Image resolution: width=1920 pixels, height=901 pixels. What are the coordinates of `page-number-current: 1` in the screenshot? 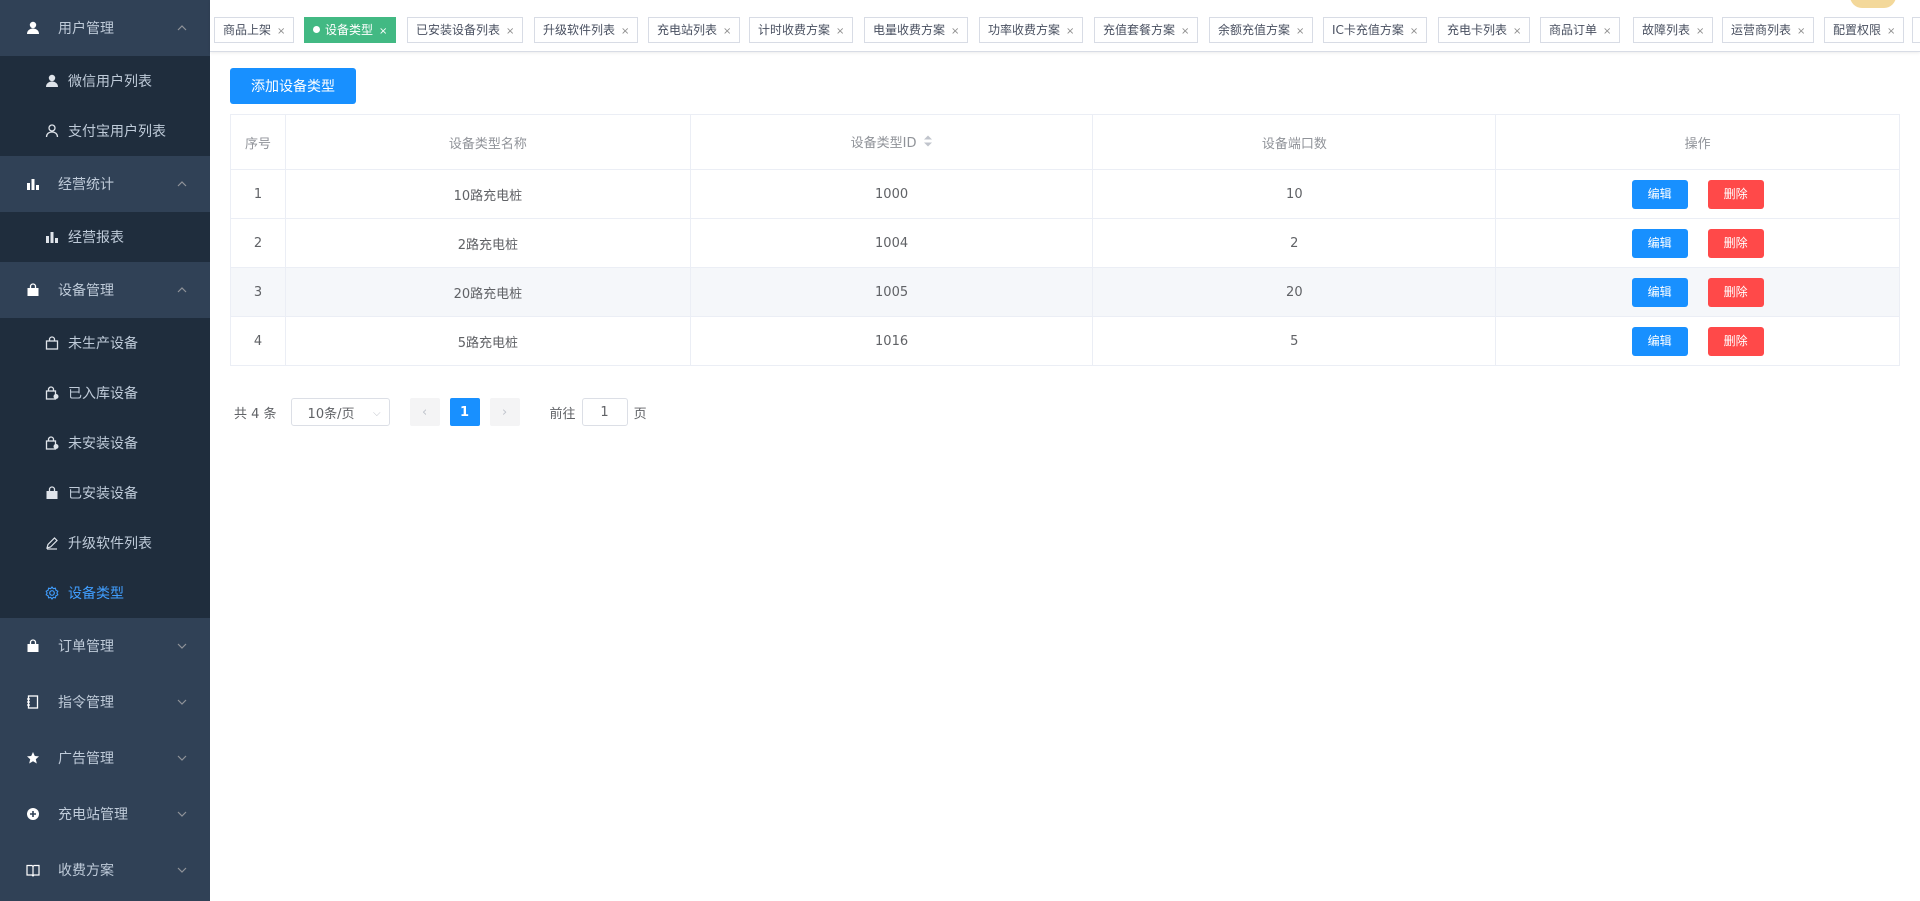 It's located at (464, 412).